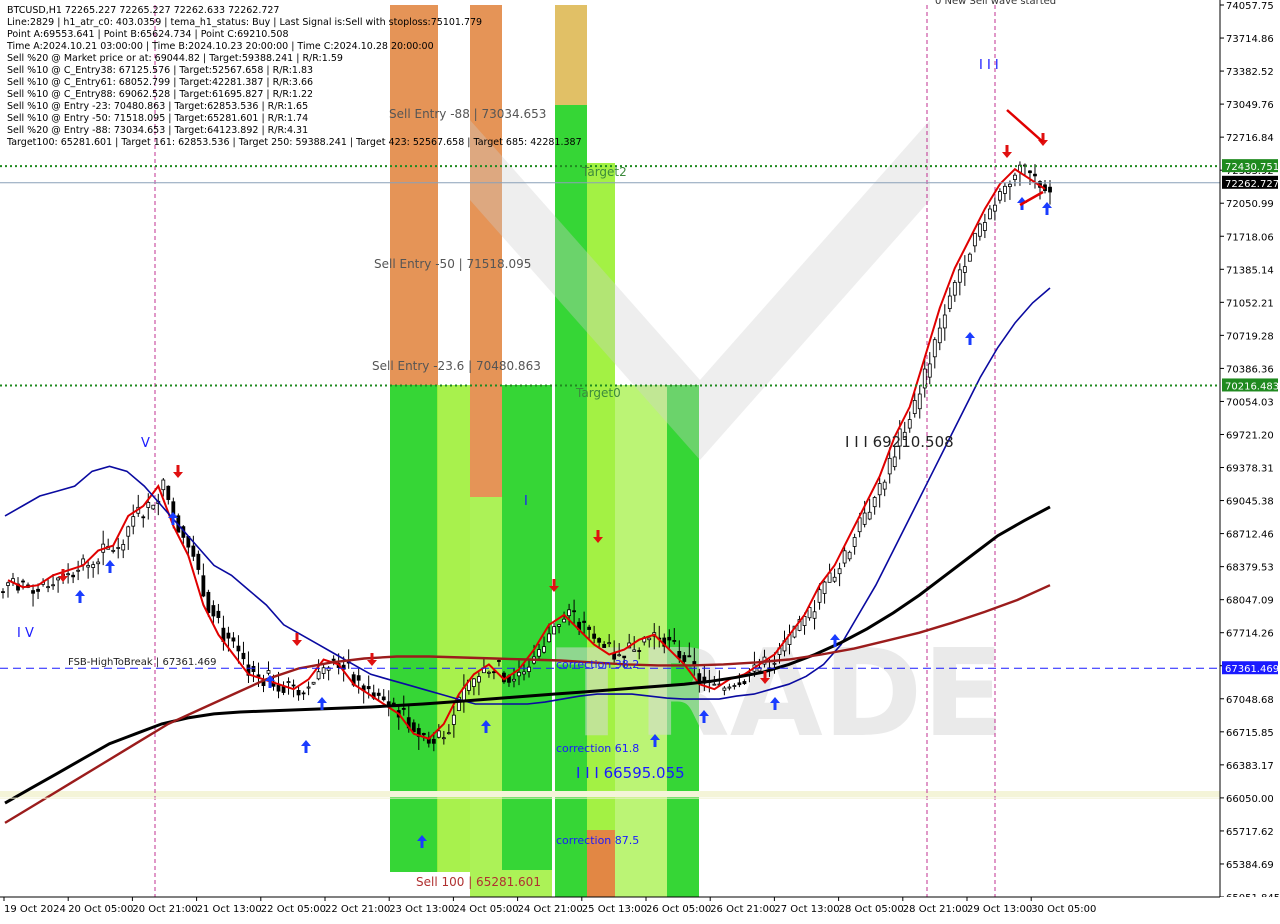 The width and height of the screenshot is (1280, 924). What do you see at coordinates (1250, 369) in the screenshot?
I see `y-tick-label: 70386.36` at bounding box center [1250, 369].